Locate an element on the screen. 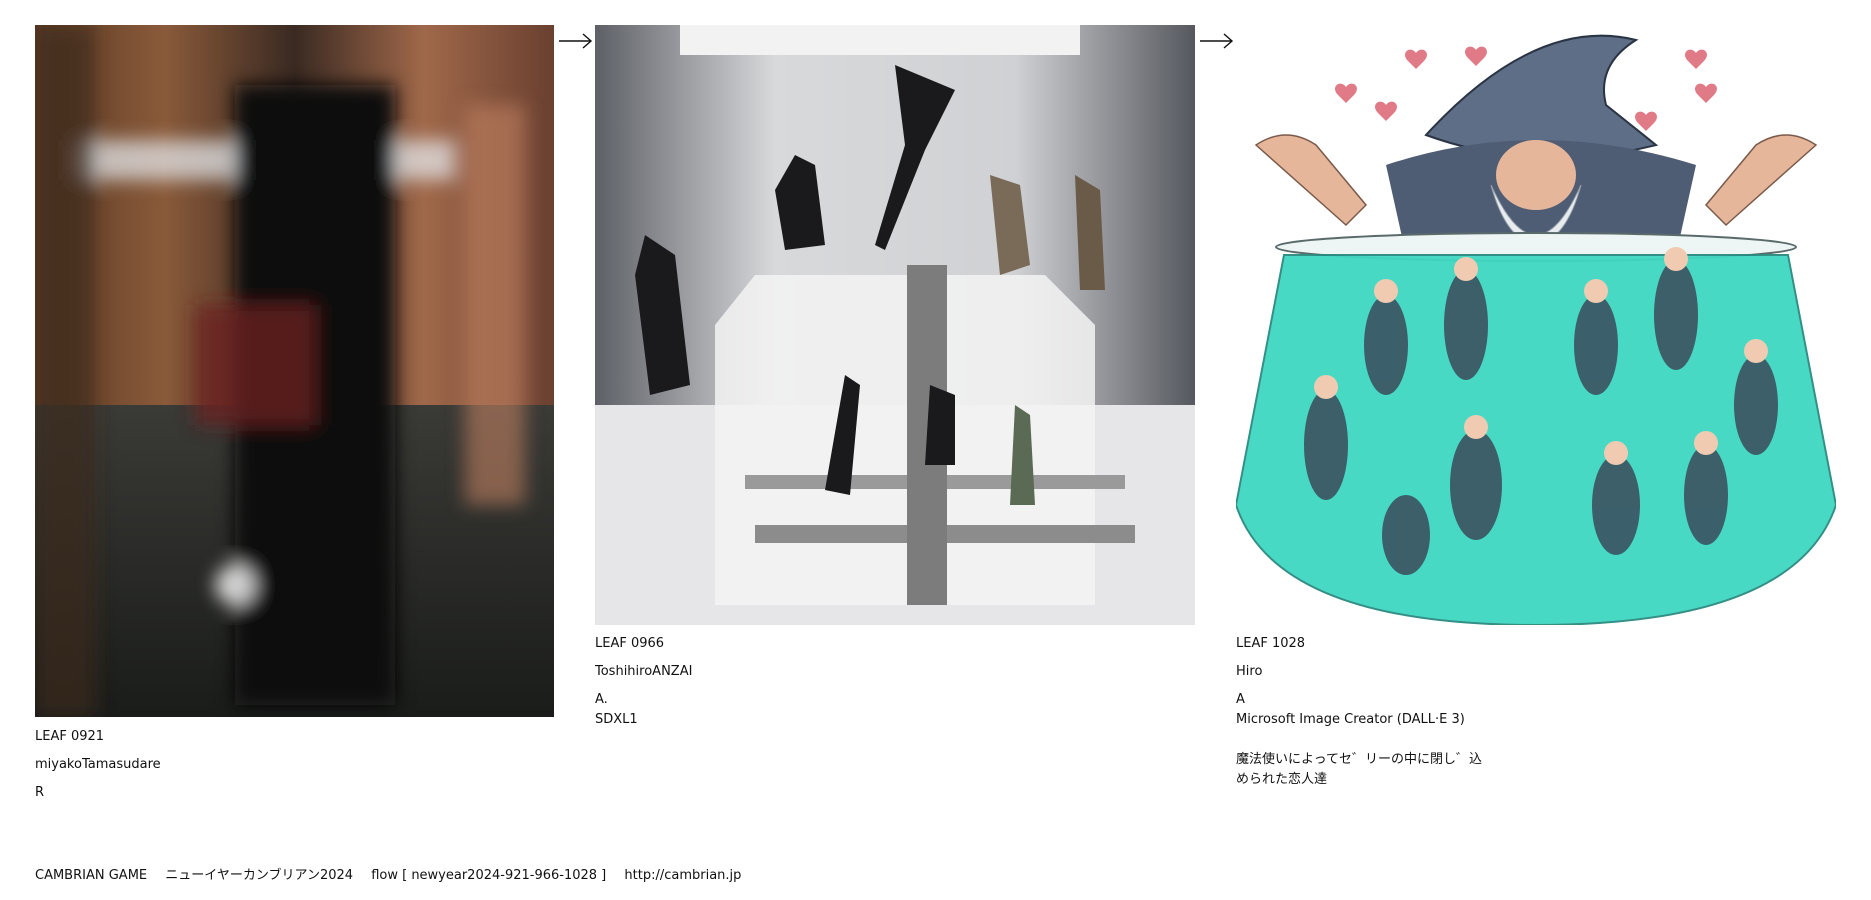 This screenshot has width=1871, height=900. author-name: ToshihiroANZAI is located at coordinates (643, 672).